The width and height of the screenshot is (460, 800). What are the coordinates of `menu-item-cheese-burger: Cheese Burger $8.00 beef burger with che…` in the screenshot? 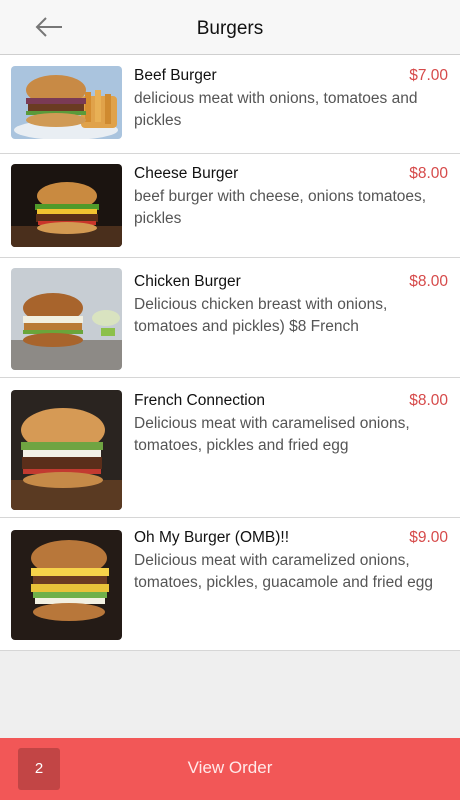 It's located at (230, 206).